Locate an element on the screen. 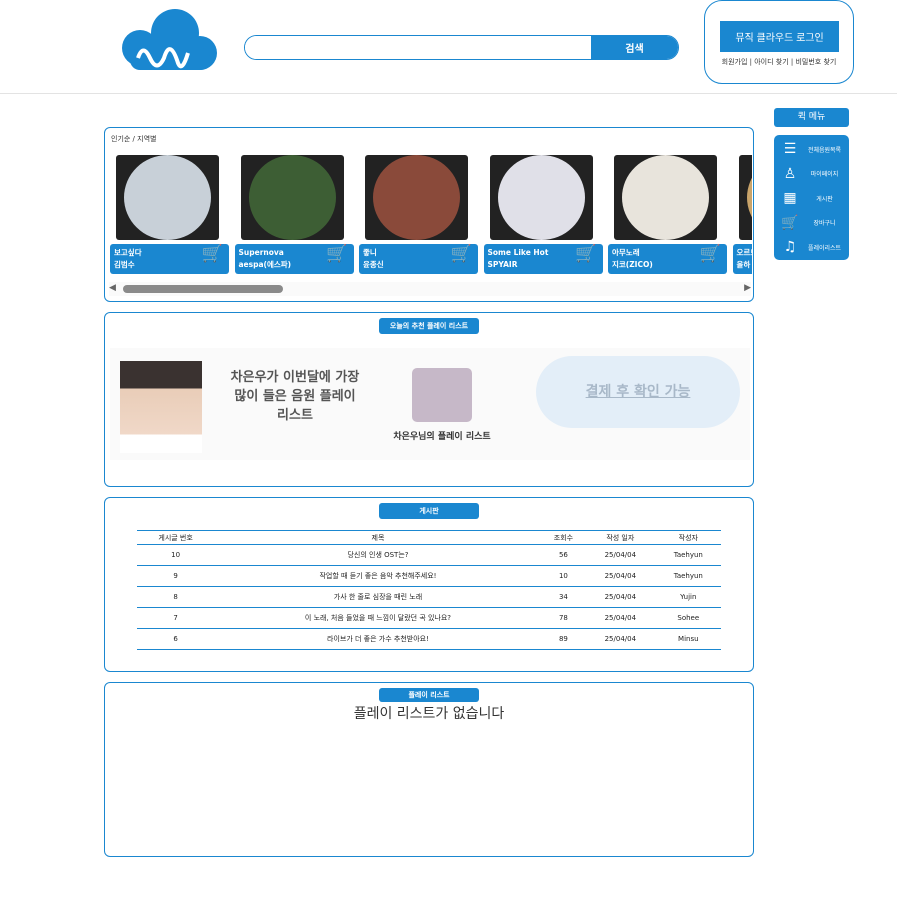  signup-link: 회원가입 is located at coordinates (735, 62).